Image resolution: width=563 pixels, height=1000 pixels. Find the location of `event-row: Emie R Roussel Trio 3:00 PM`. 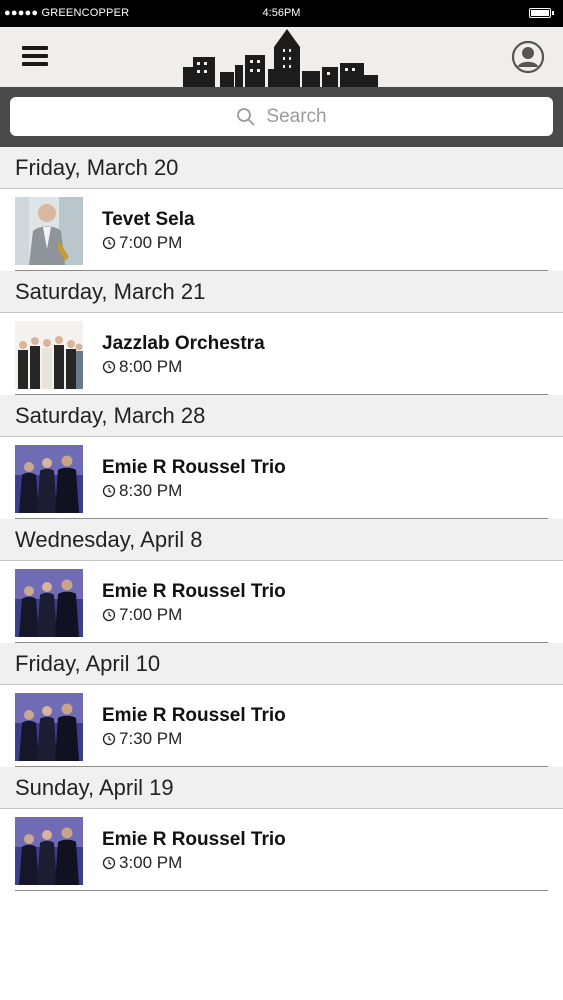

event-row: Emie R Roussel Trio 3:00 PM is located at coordinates (281, 850).